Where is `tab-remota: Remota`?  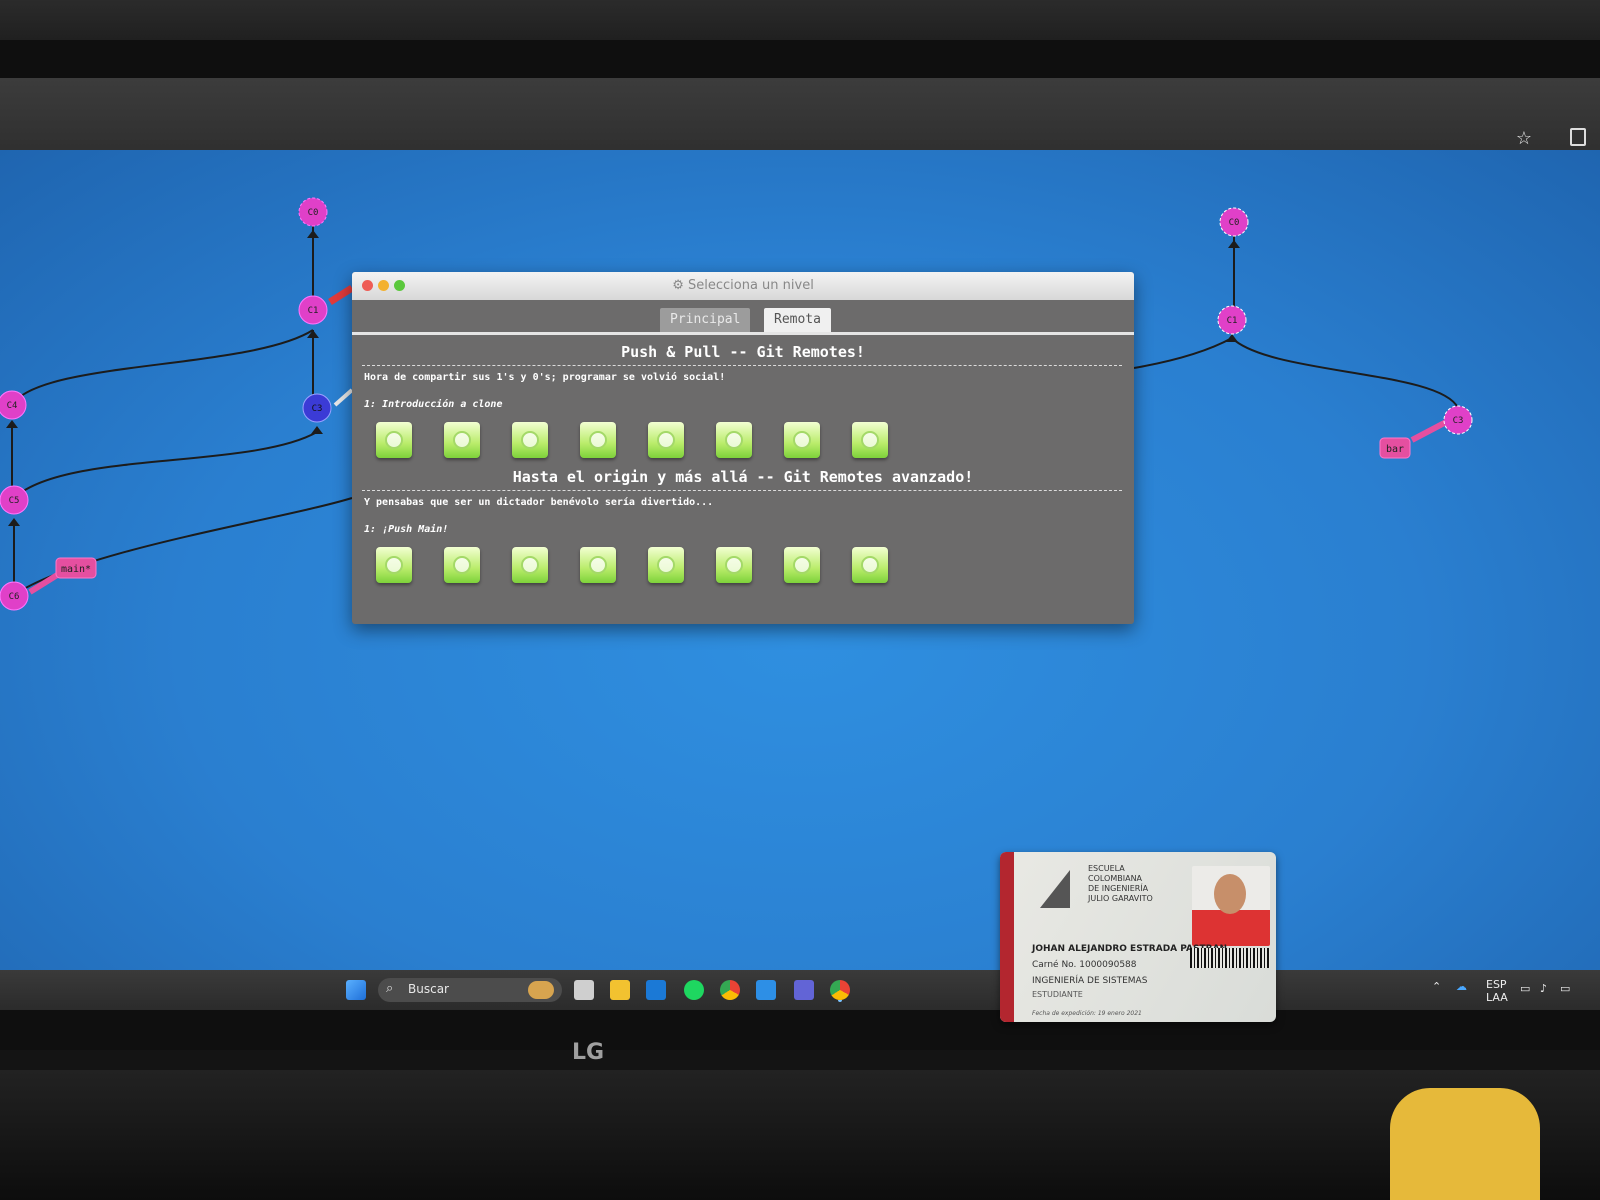 tab-remota: Remota is located at coordinates (797, 320).